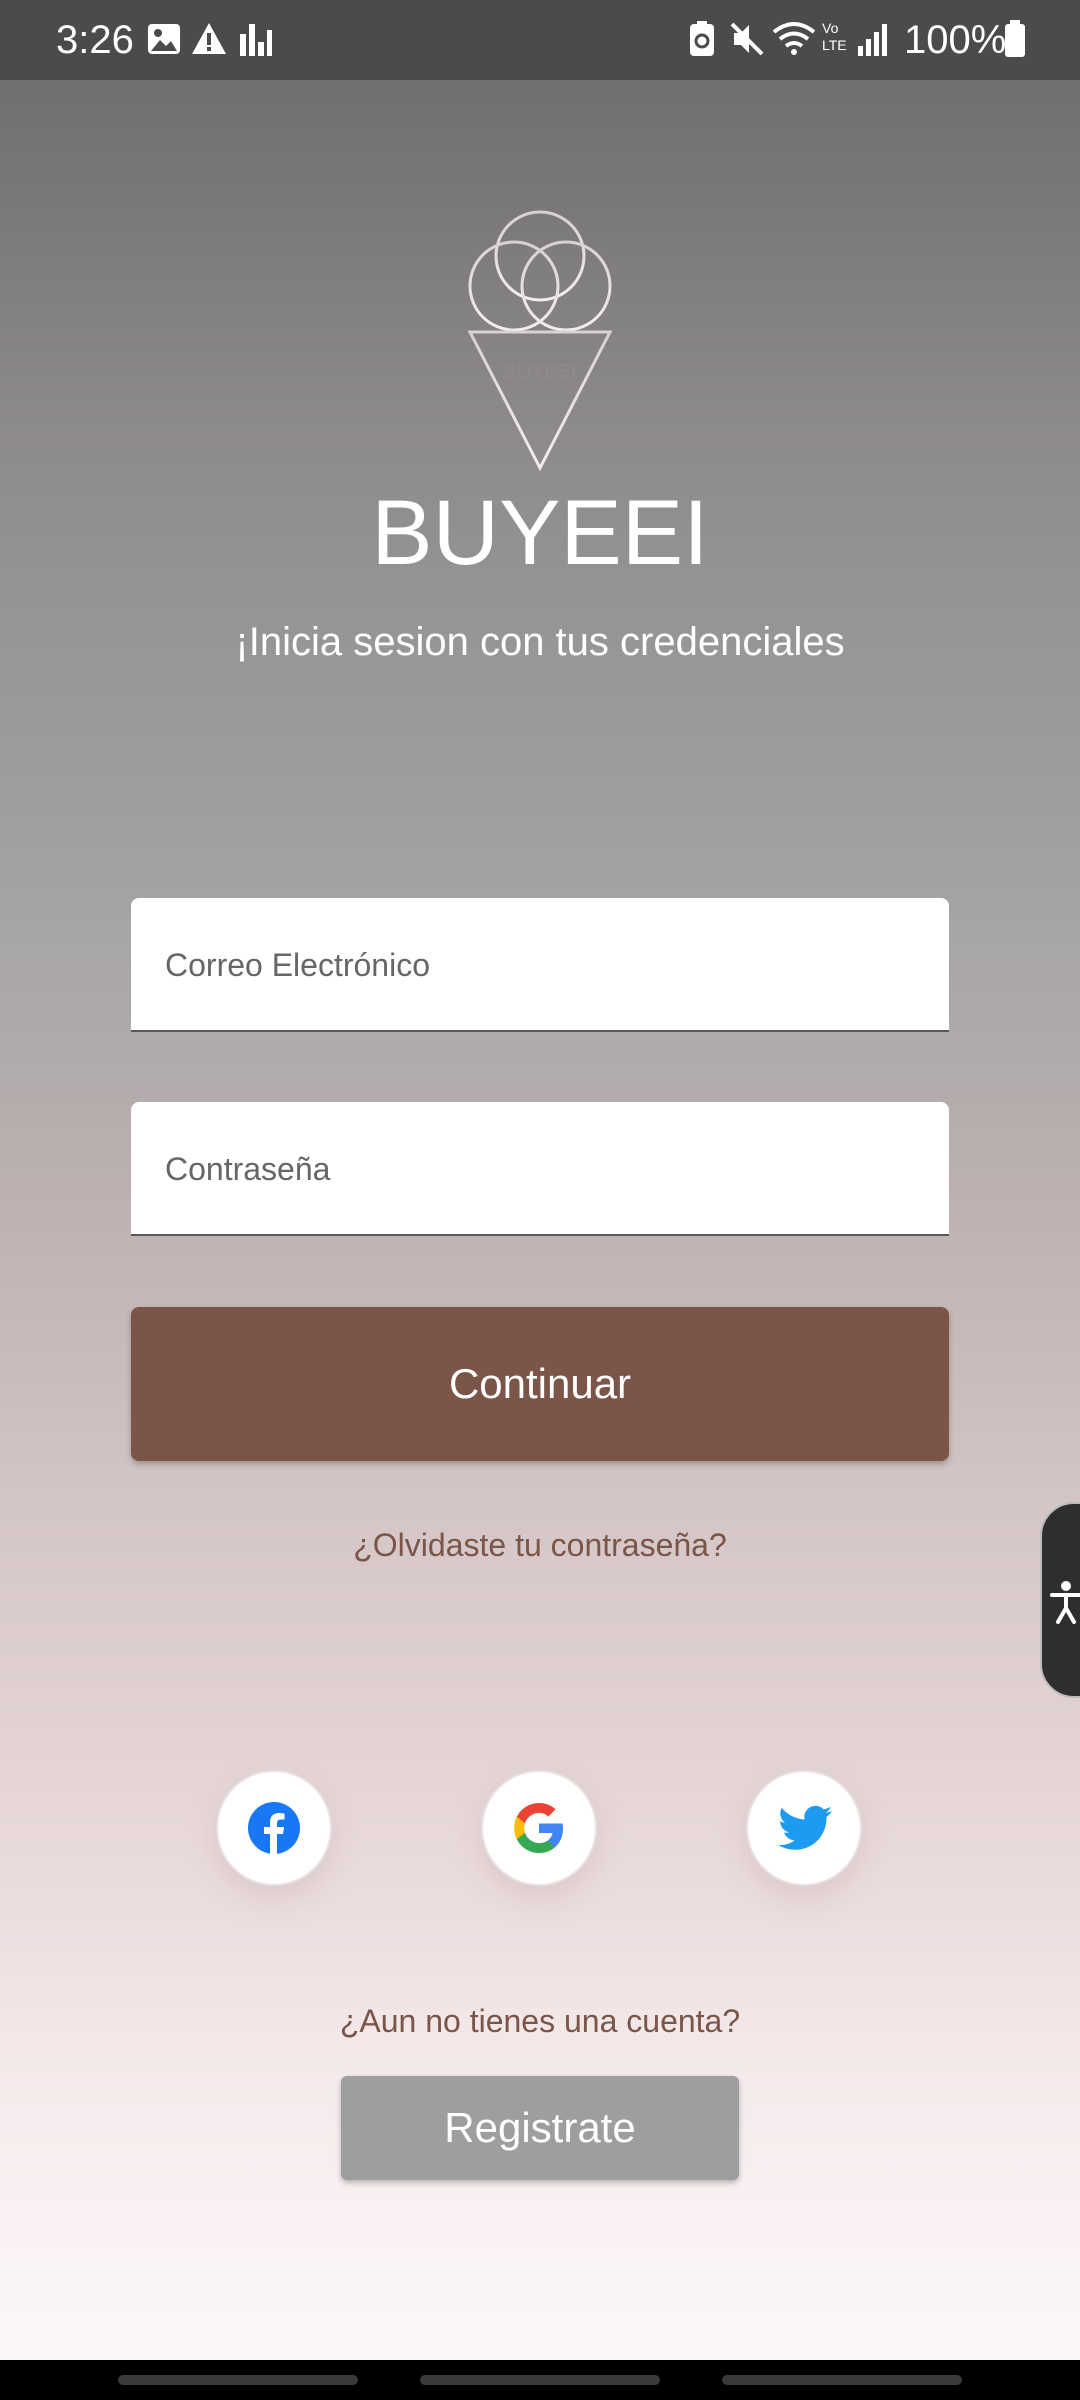 This screenshot has width=1080, height=2400. I want to click on continue-button: Continuar, so click(540, 1384).